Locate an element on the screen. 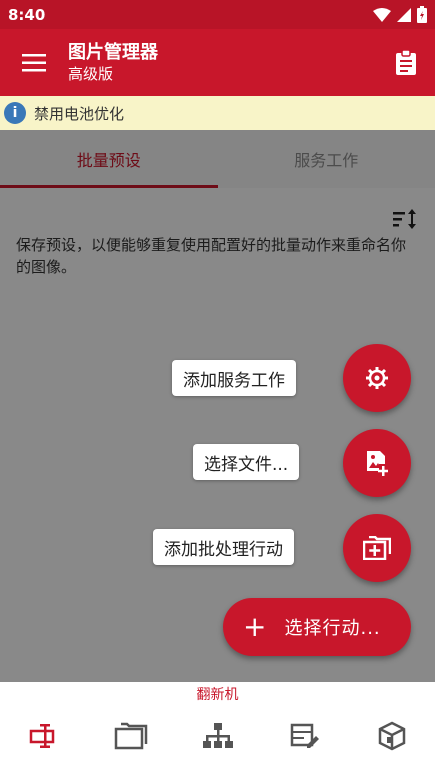 This screenshot has width=435, height=773. hamburger-icon is located at coordinates (34, 62).